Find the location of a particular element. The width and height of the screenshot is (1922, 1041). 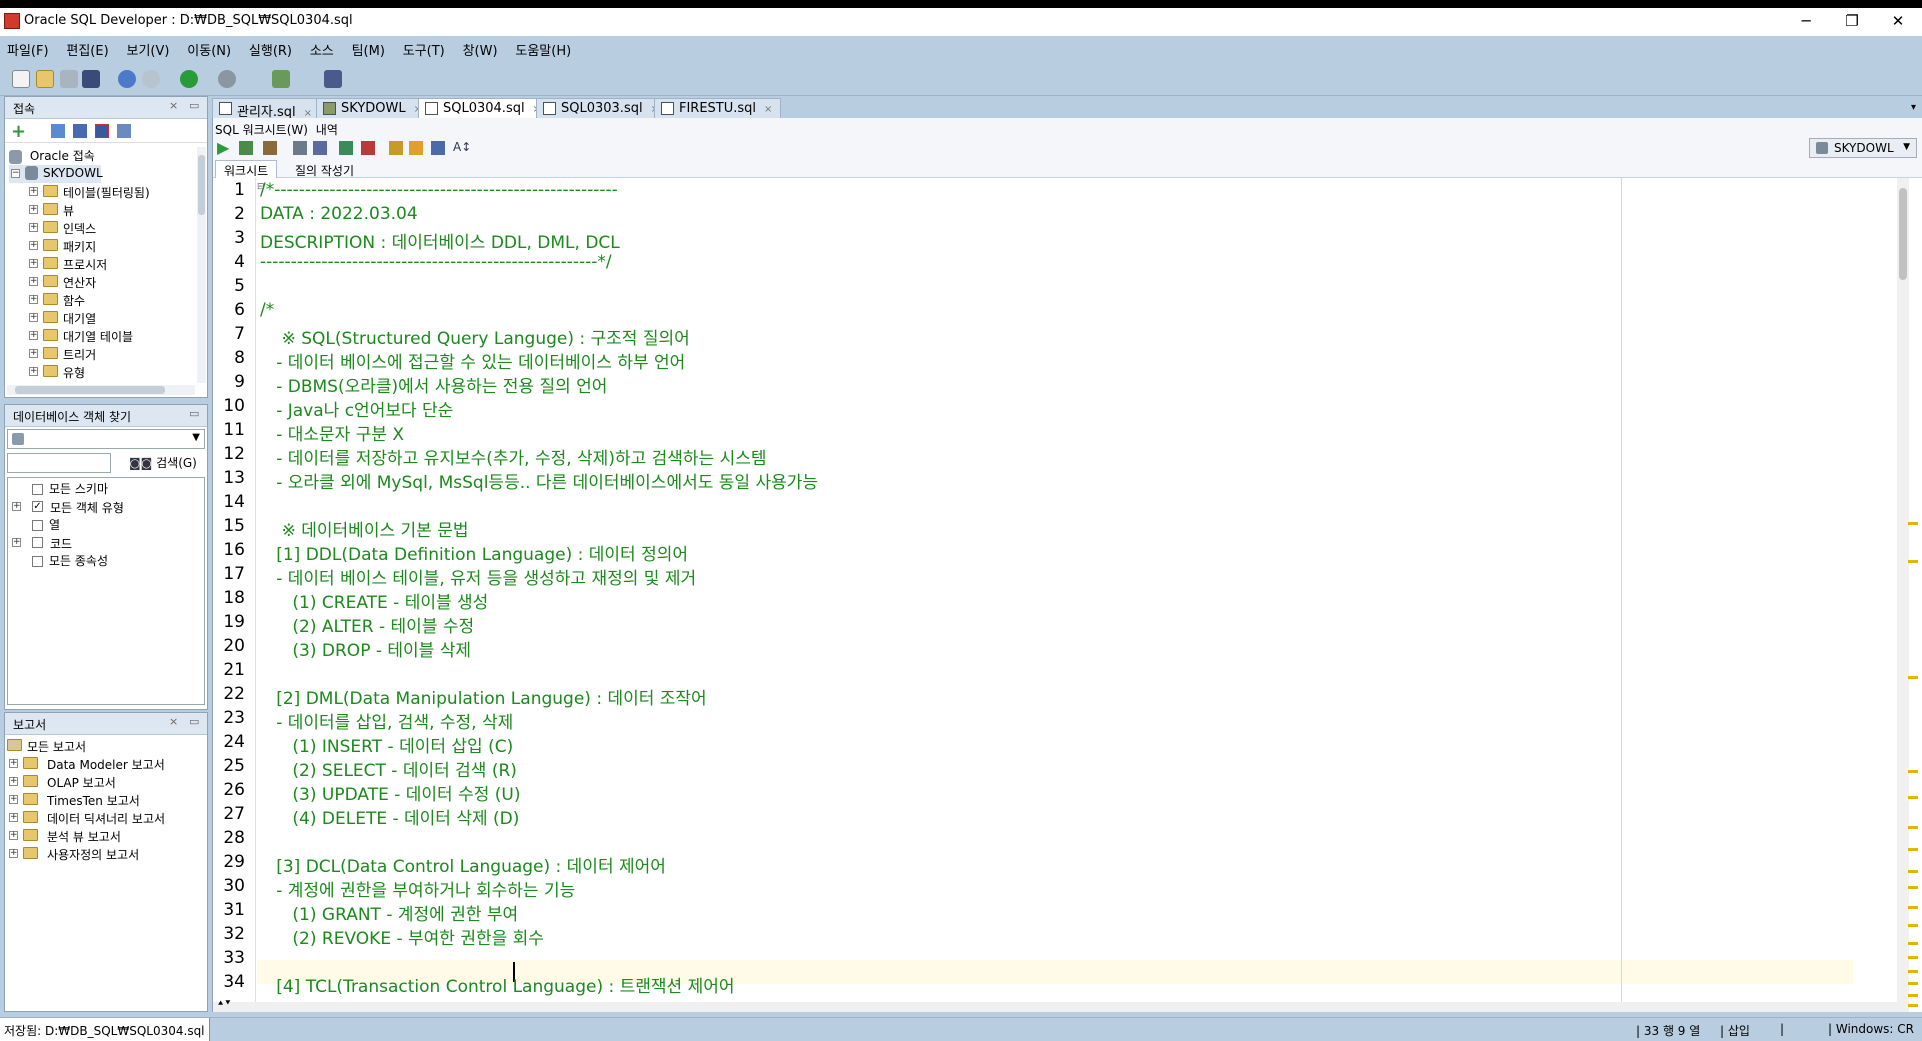

open-folder-icon is located at coordinates (45, 79).